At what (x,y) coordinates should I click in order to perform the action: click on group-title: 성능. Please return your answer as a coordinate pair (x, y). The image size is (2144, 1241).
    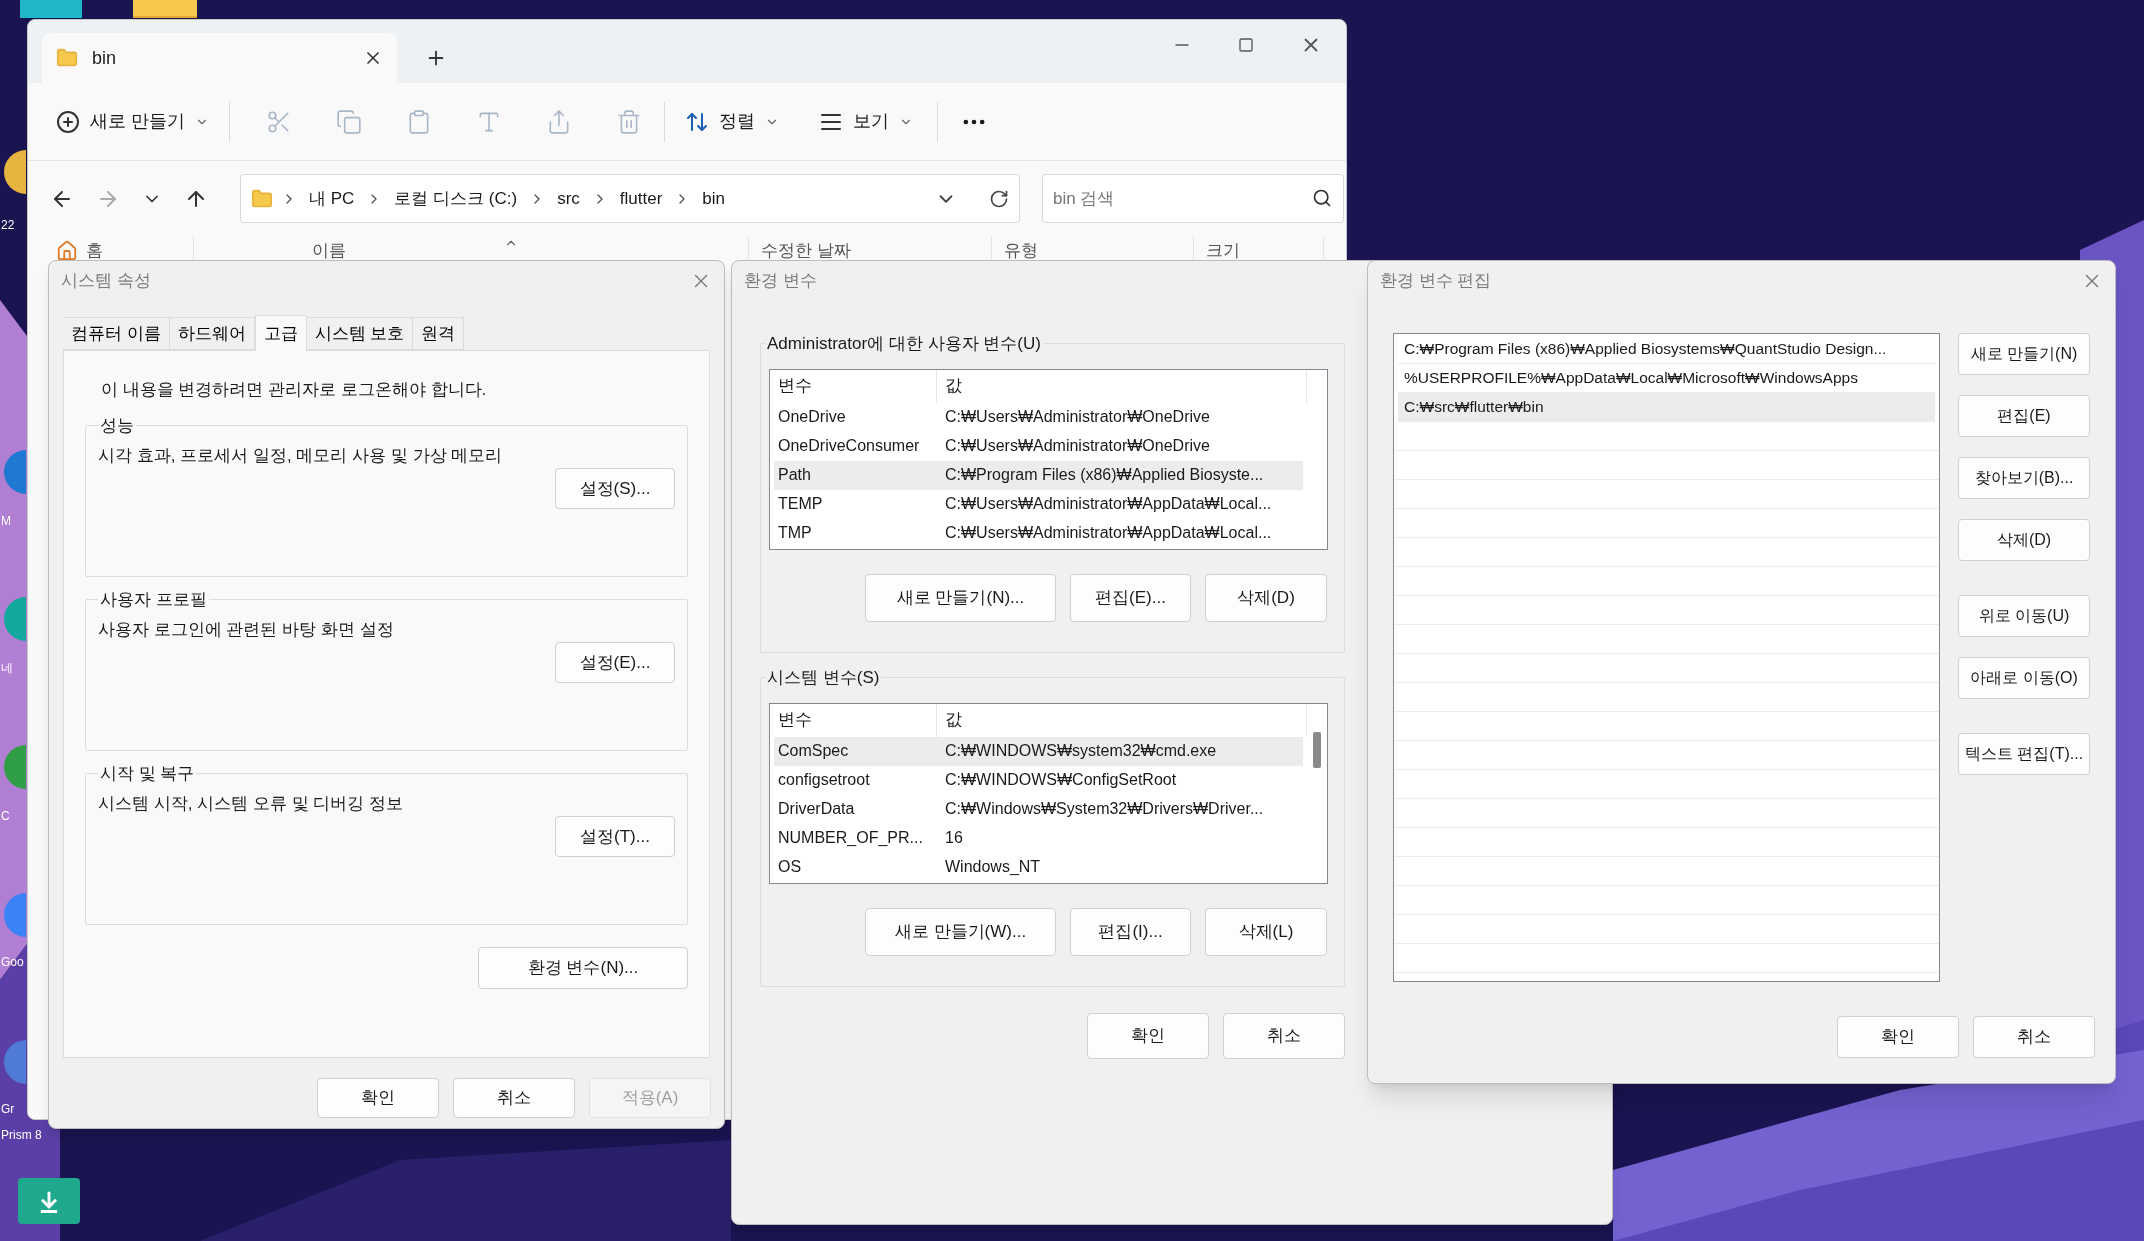
    Looking at the image, I should click on (117, 426).